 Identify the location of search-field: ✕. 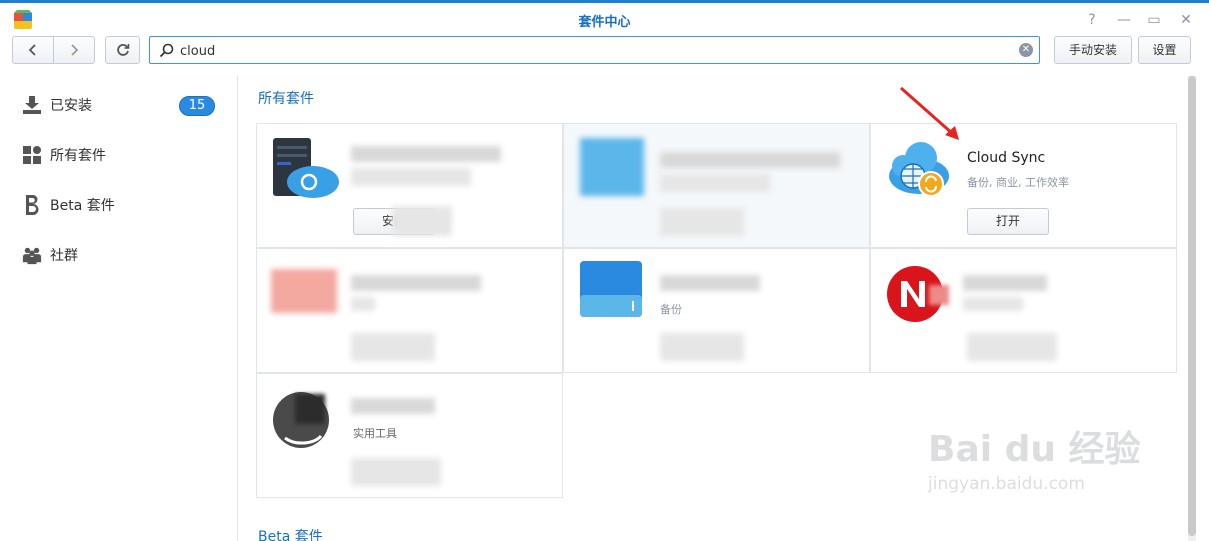
(594, 50).